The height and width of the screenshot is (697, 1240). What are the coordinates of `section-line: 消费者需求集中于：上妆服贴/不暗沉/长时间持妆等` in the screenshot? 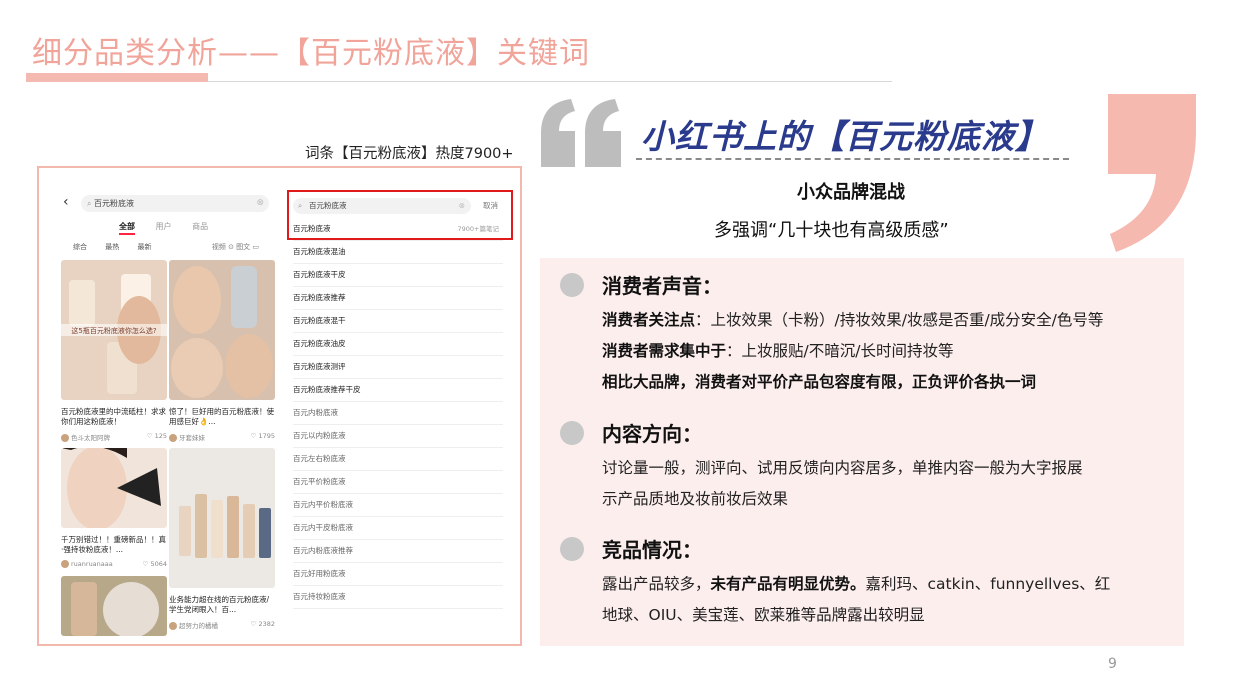 It's located at (777, 350).